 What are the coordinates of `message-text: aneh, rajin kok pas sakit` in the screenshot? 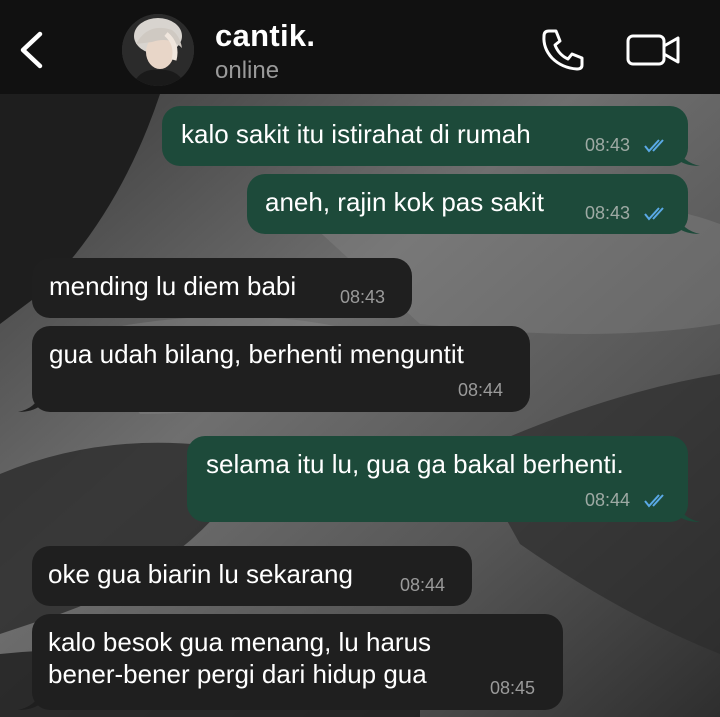 It's located at (404, 202).